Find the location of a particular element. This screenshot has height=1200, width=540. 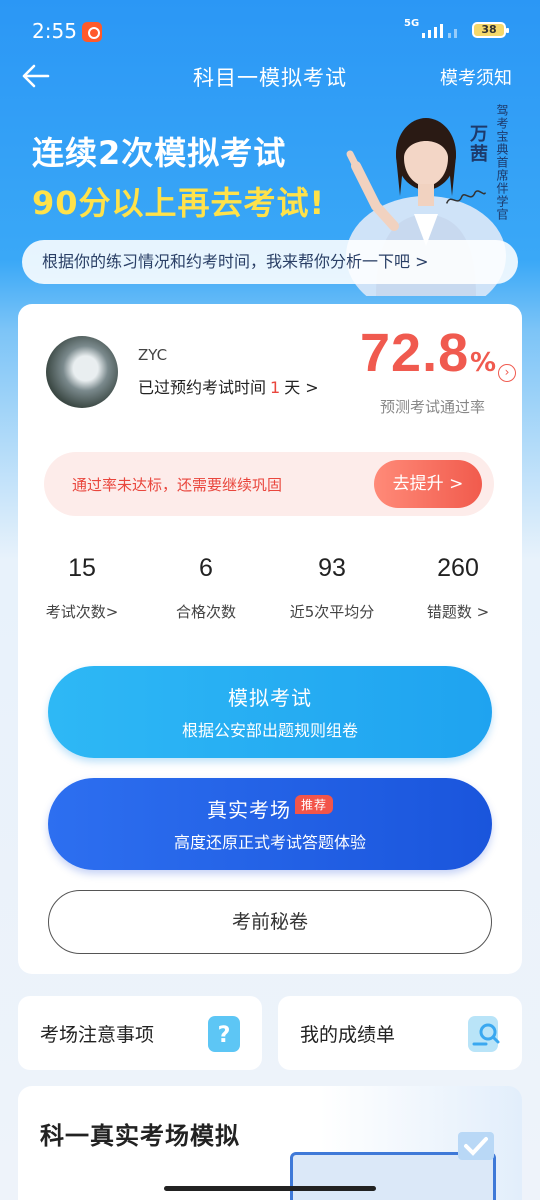

app-notification-icon is located at coordinates (92, 32).